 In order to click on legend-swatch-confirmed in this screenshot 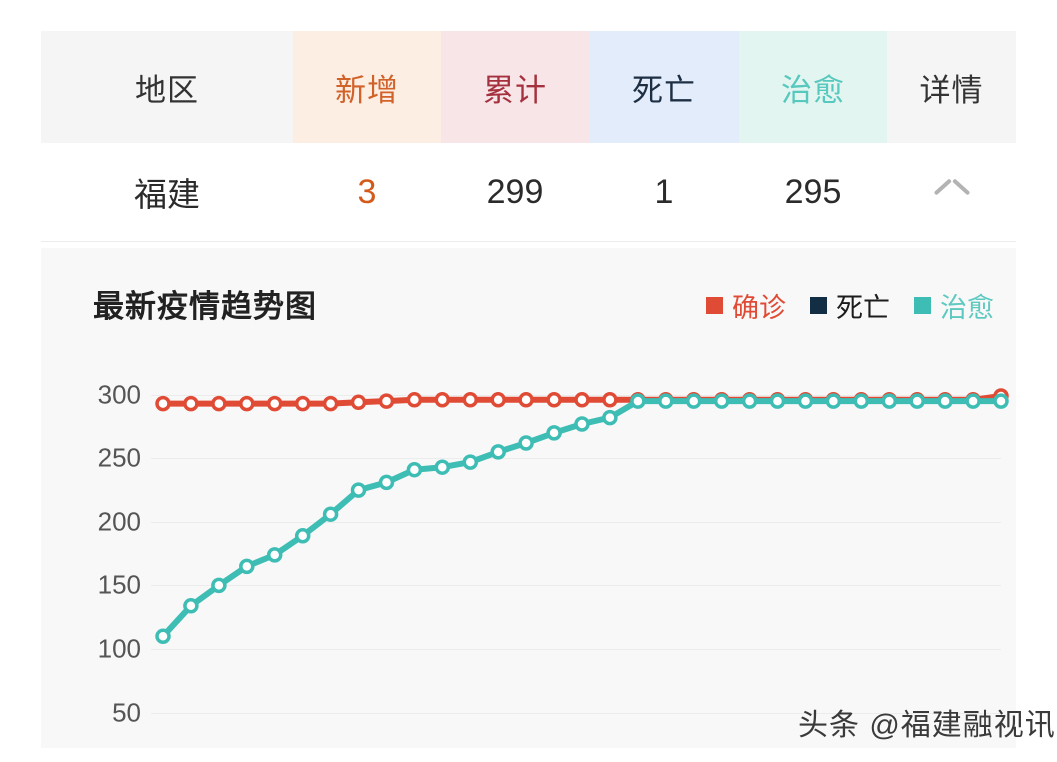, I will do `click(714, 305)`.